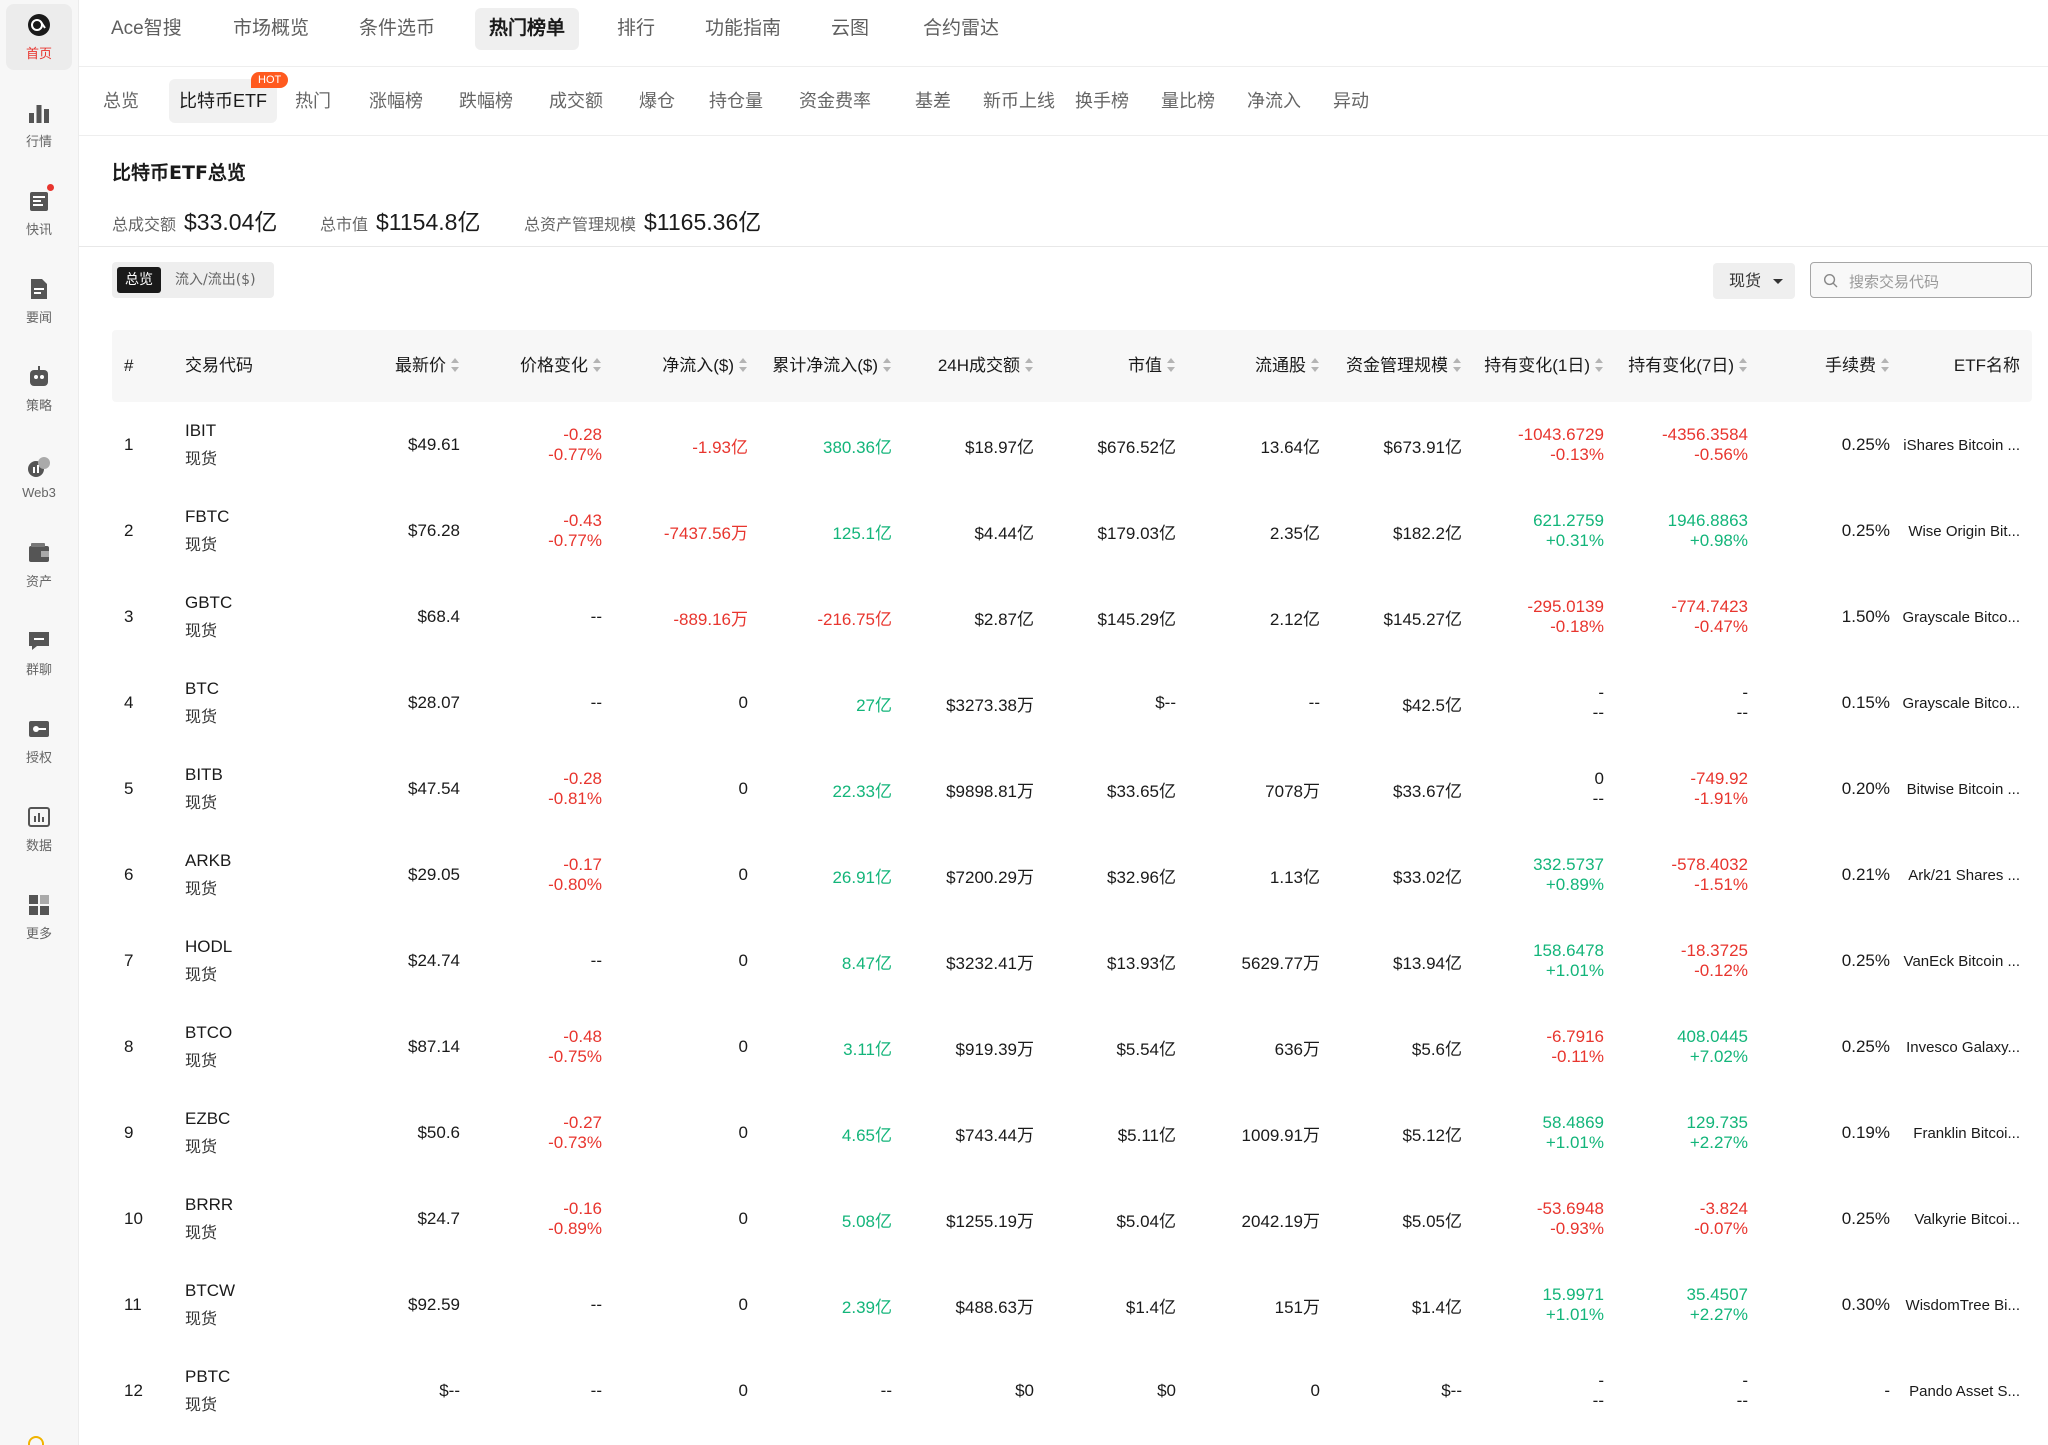 Image resolution: width=2048 pixels, height=1445 pixels. What do you see at coordinates (1253, 366) in the screenshot?
I see `column-header: 流通股` at bounding box center [1253, 366].